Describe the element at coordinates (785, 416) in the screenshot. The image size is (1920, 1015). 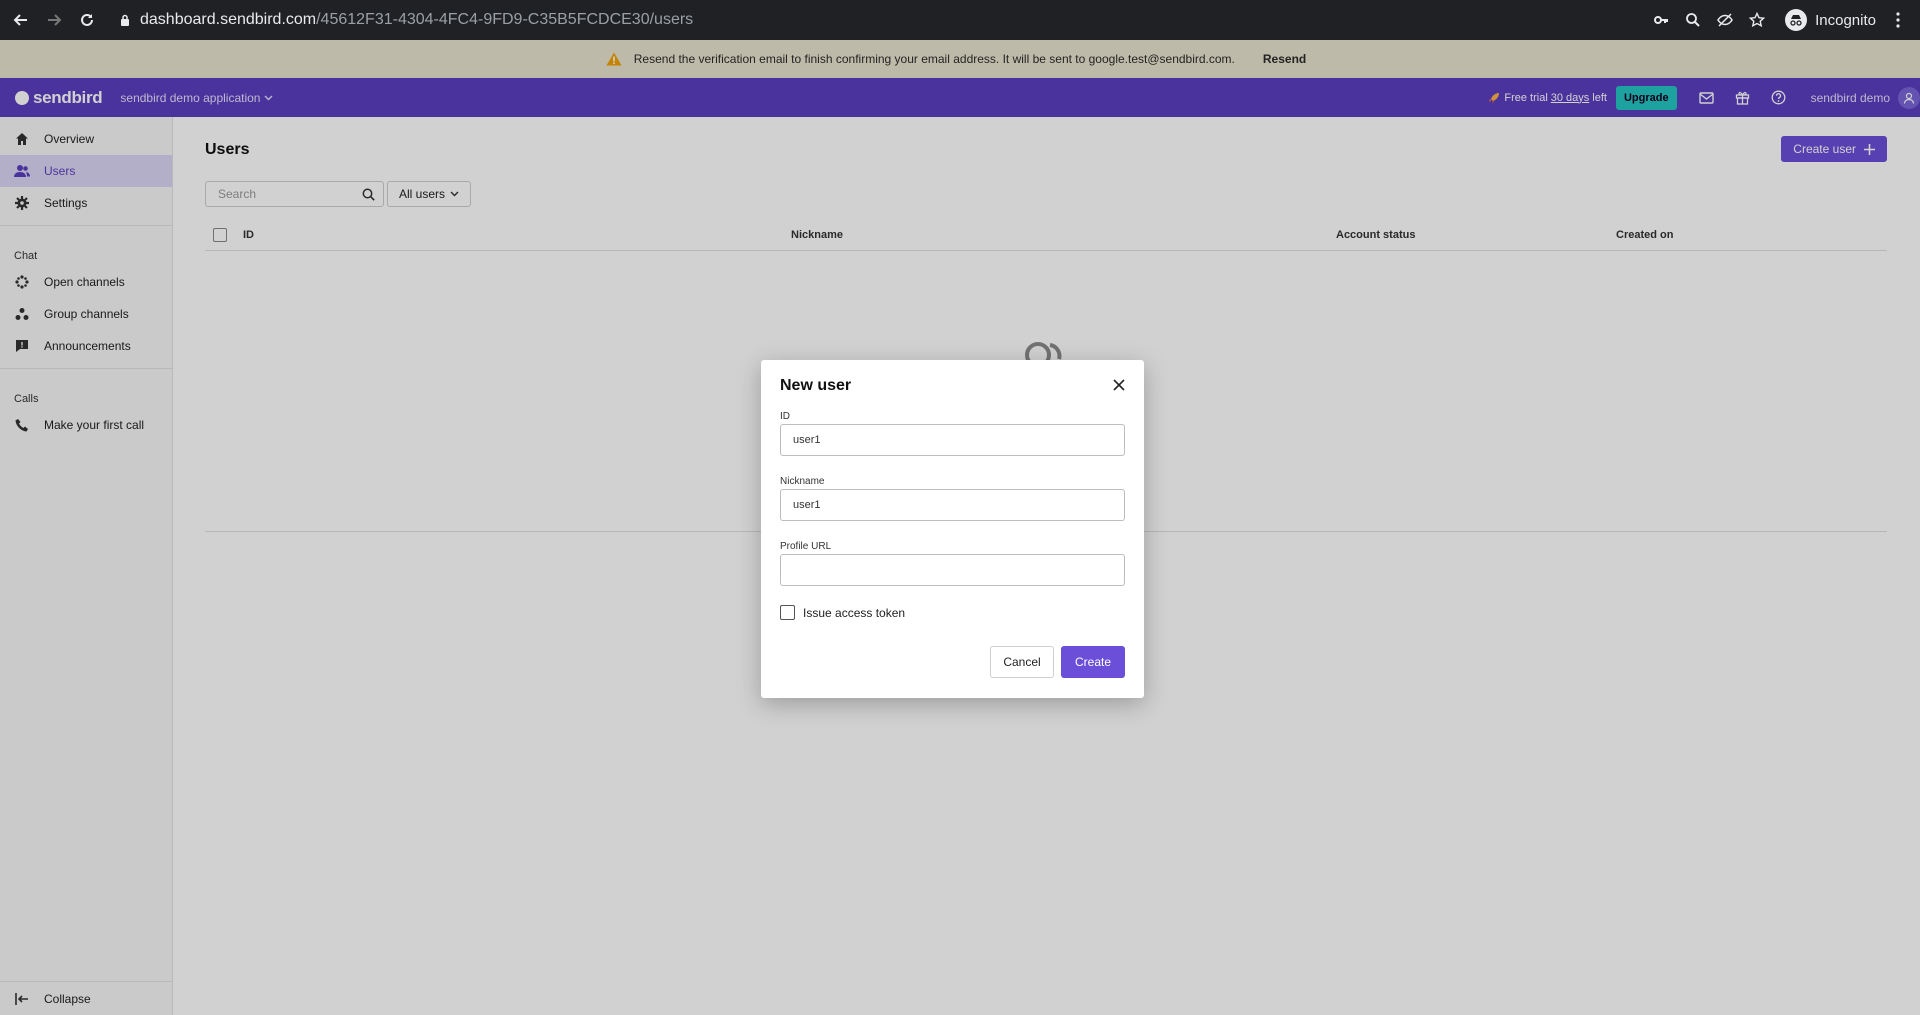
I see `id-label: ID` at that location.